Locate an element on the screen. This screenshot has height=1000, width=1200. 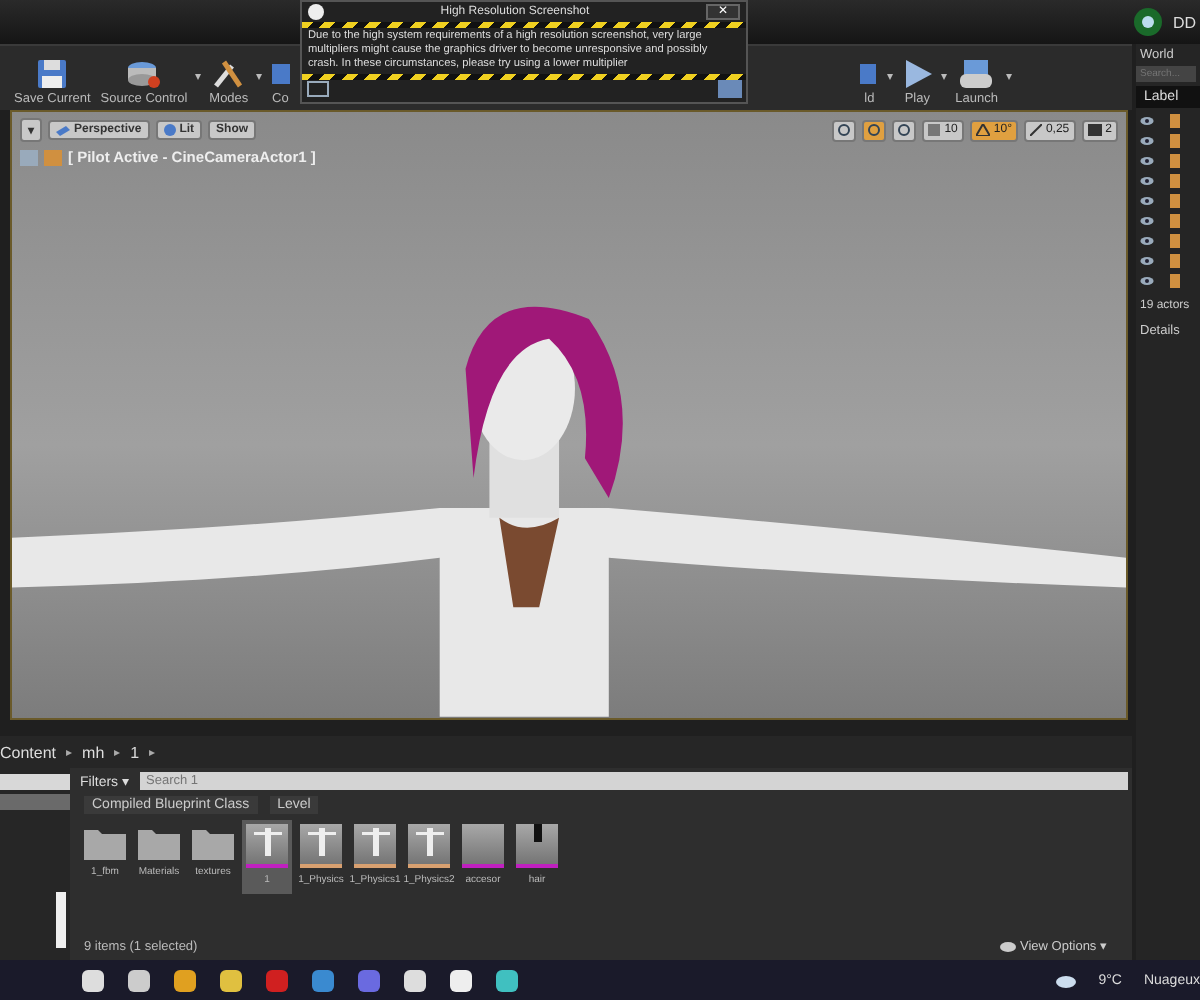
logo-icon is located at coordinates (316, 12).